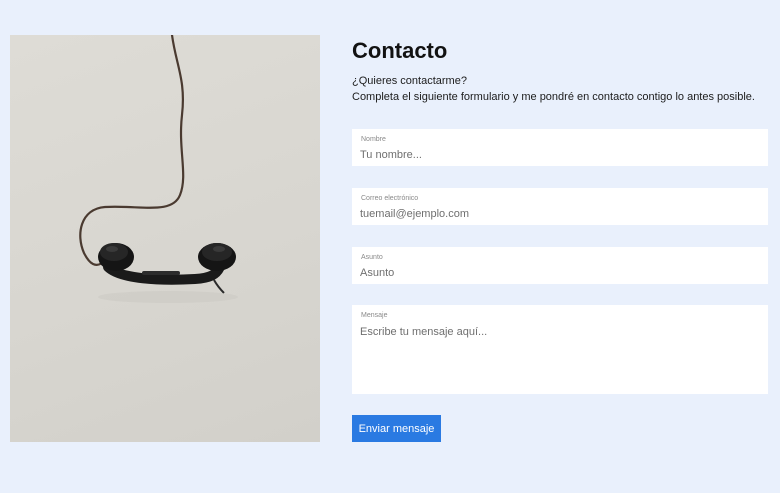 The width and height of the screenshot is (780, 493). Describe the element at coordinates (409, 81) in the screenshot. I see `intro-line-1: ¿Quieres contactarme?` at that location.